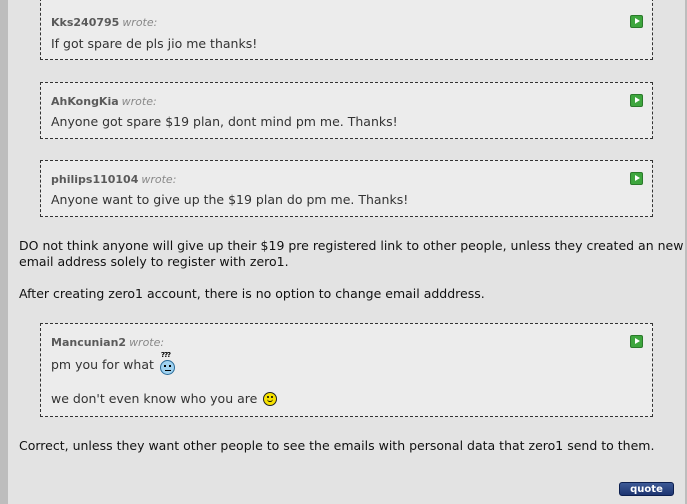  I want to click on quote-button: quote, so click(646, 489).